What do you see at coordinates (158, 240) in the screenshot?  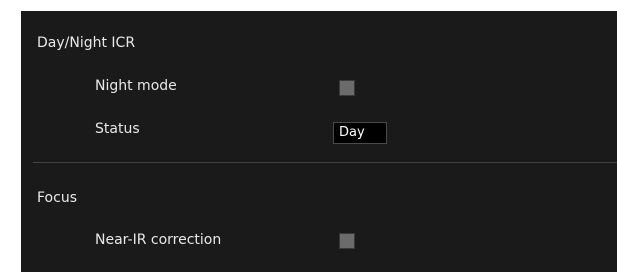 I see `near-ir-correction-label: Near-IR correction` at bounding box center [158, 240].